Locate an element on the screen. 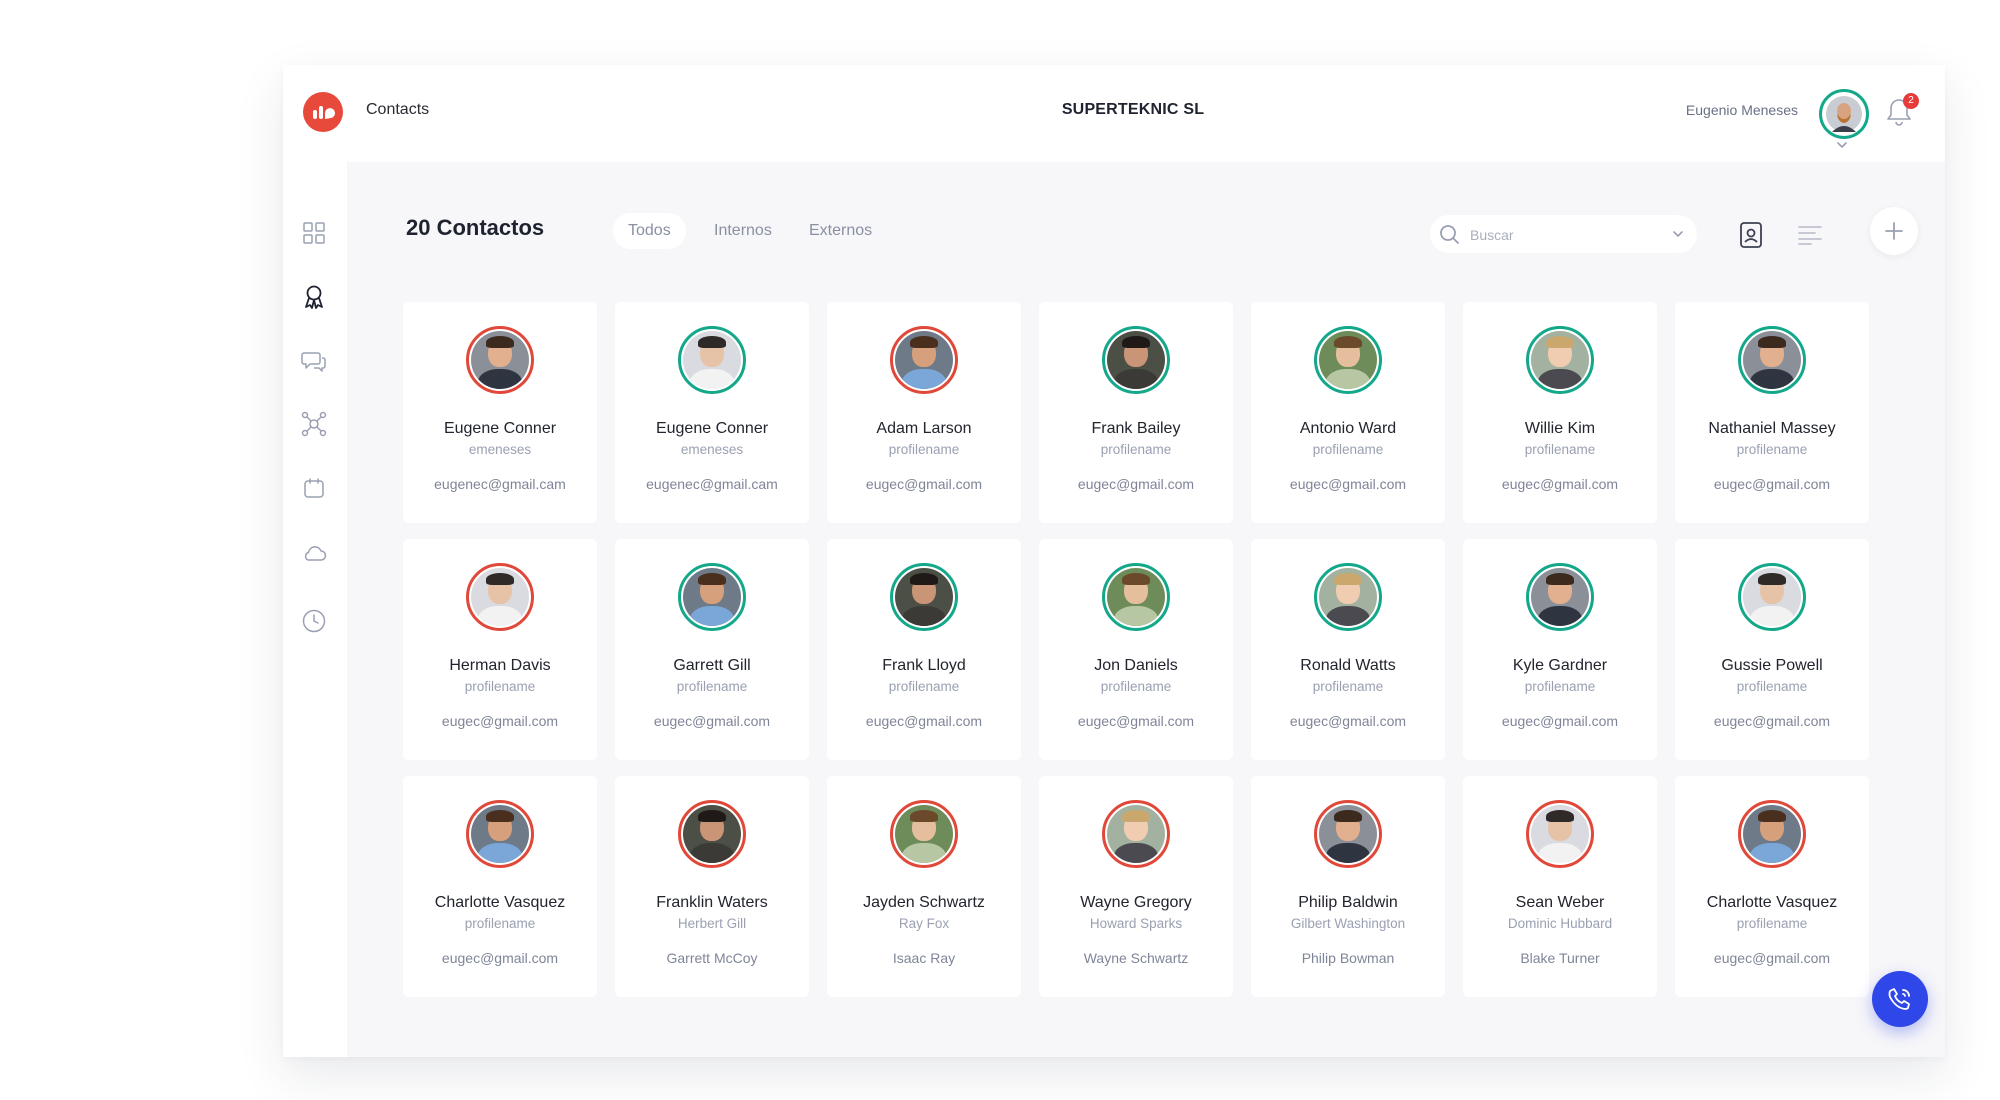 The image size is (2000, 1100). sidebar-item-network is located at coordinates (314, 424).